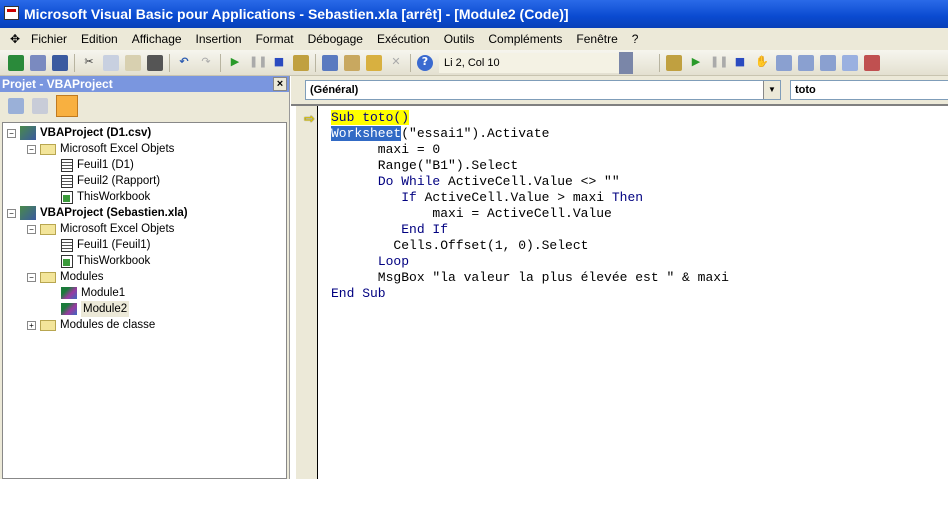  What do you see at coordinates (31, 325) in the screenshot?
I see `expand-icon: +` at bounding box center [31, 325].